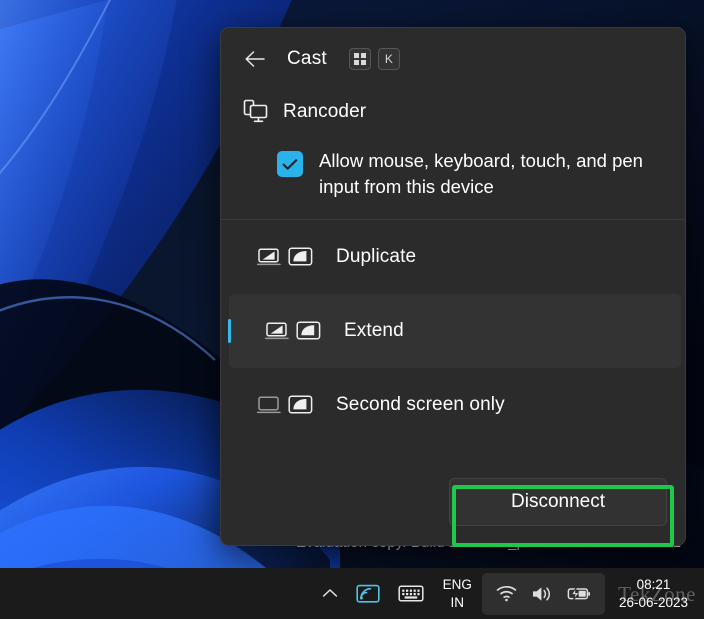 The image size is (704, 619). I want to click on allow-input-checkbox, so click(290, 164).